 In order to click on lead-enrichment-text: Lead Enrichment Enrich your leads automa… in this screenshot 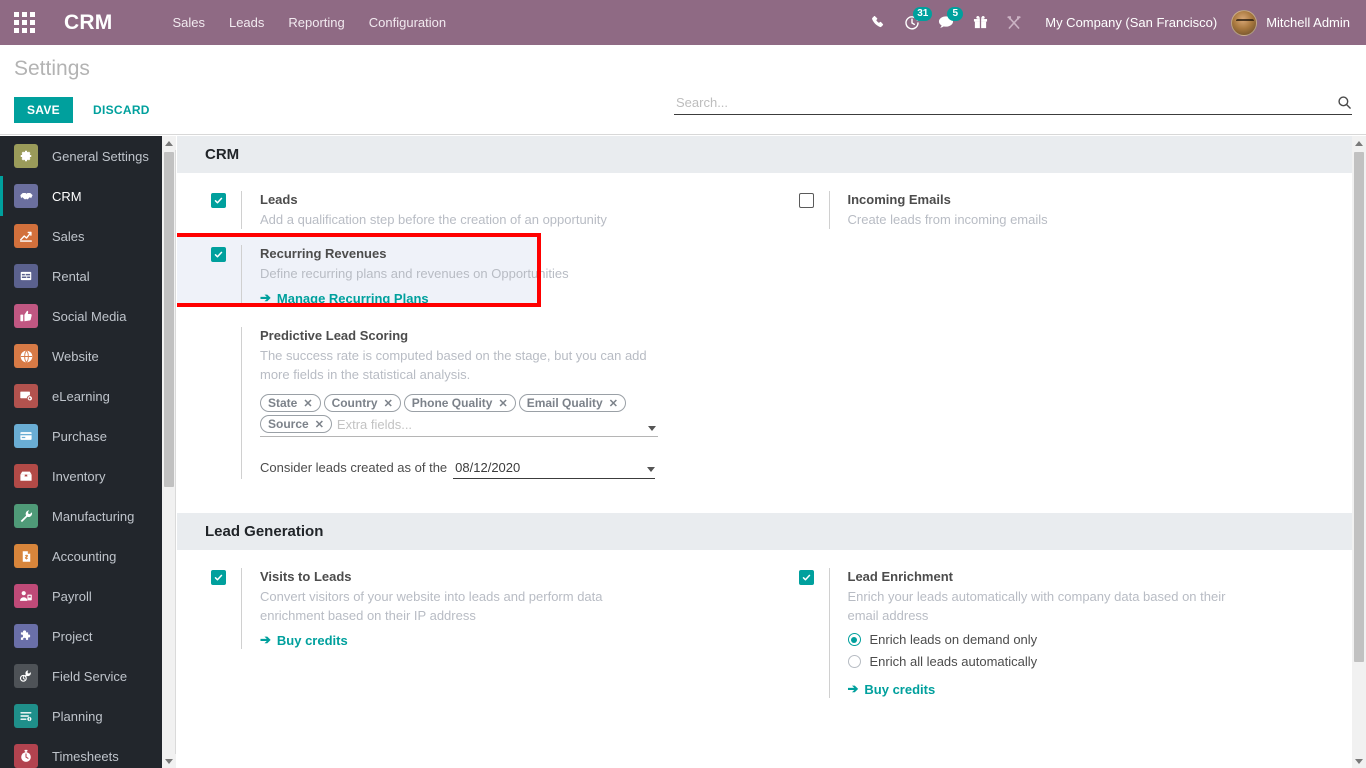, I will do `click(1081, 633)`.